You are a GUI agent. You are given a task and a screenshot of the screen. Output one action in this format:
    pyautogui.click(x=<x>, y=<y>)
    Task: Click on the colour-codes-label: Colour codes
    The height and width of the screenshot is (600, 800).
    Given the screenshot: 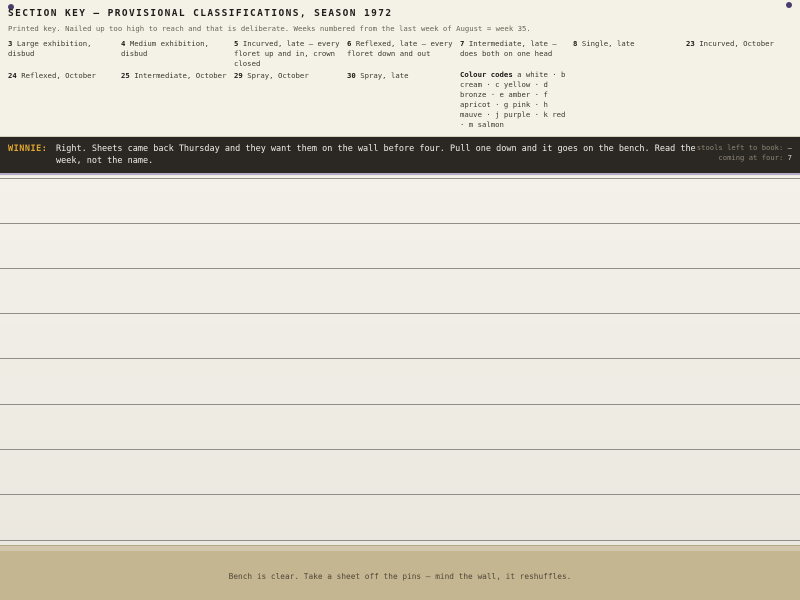 What is the action you would take?
    pyautogui.click(x=486, y=74)
    